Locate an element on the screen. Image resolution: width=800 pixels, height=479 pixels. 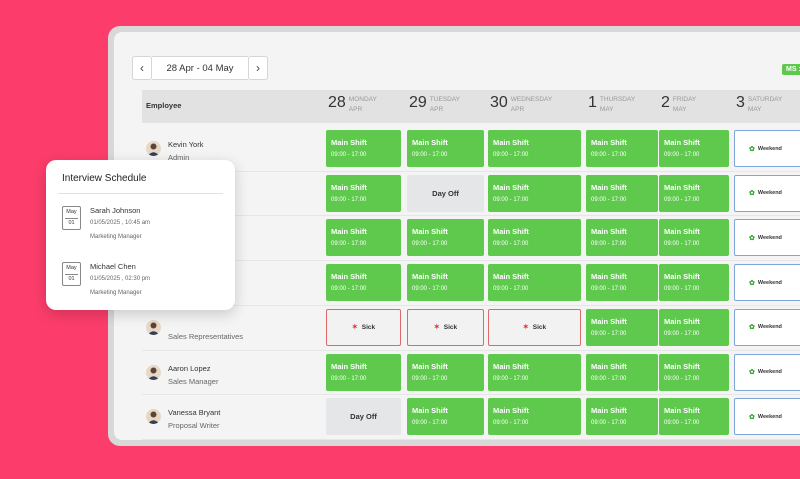
day-header-0: 28 MONDAY APR is located at coordinates (352, 104).